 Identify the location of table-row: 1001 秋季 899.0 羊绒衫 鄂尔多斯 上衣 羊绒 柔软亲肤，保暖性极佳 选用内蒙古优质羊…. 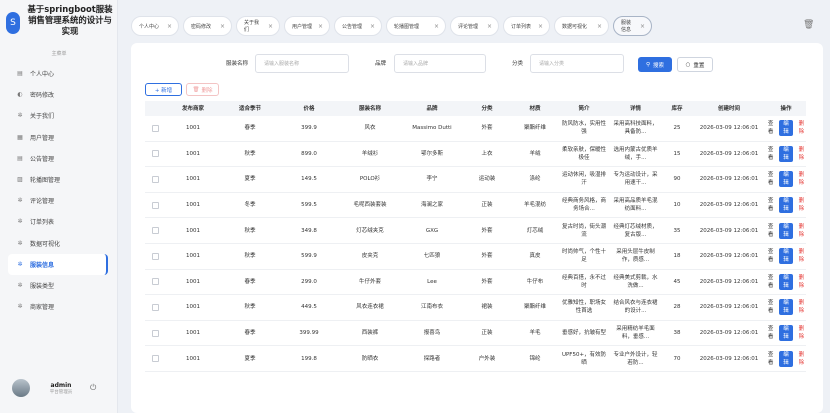
(475, 155).